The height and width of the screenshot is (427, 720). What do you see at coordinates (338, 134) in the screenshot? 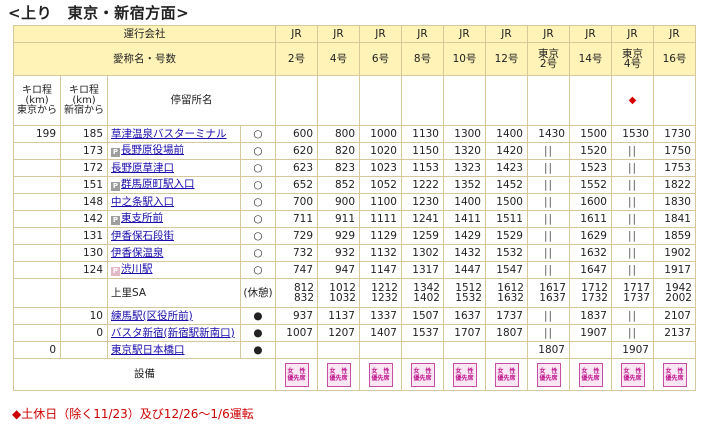
I see `departure-time: 800` at bounding box center [338, 134].